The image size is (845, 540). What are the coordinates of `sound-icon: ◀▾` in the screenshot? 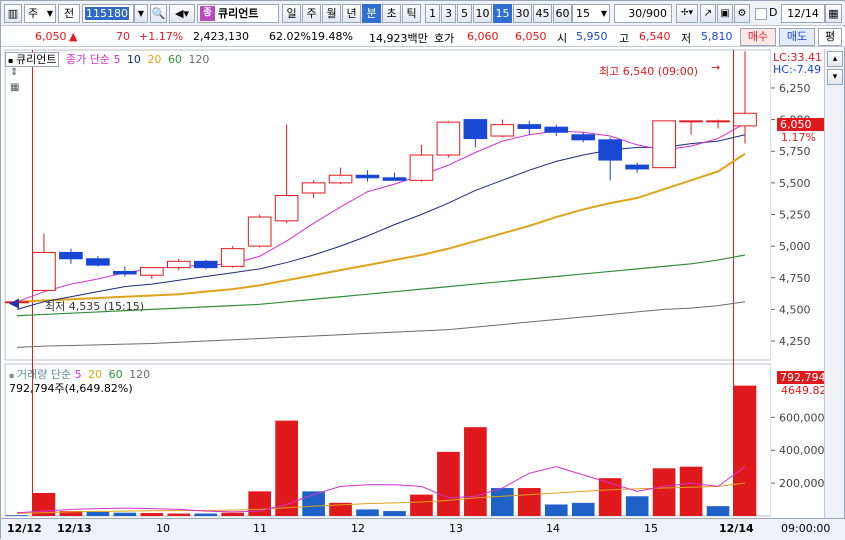 It's located at (182, 13).